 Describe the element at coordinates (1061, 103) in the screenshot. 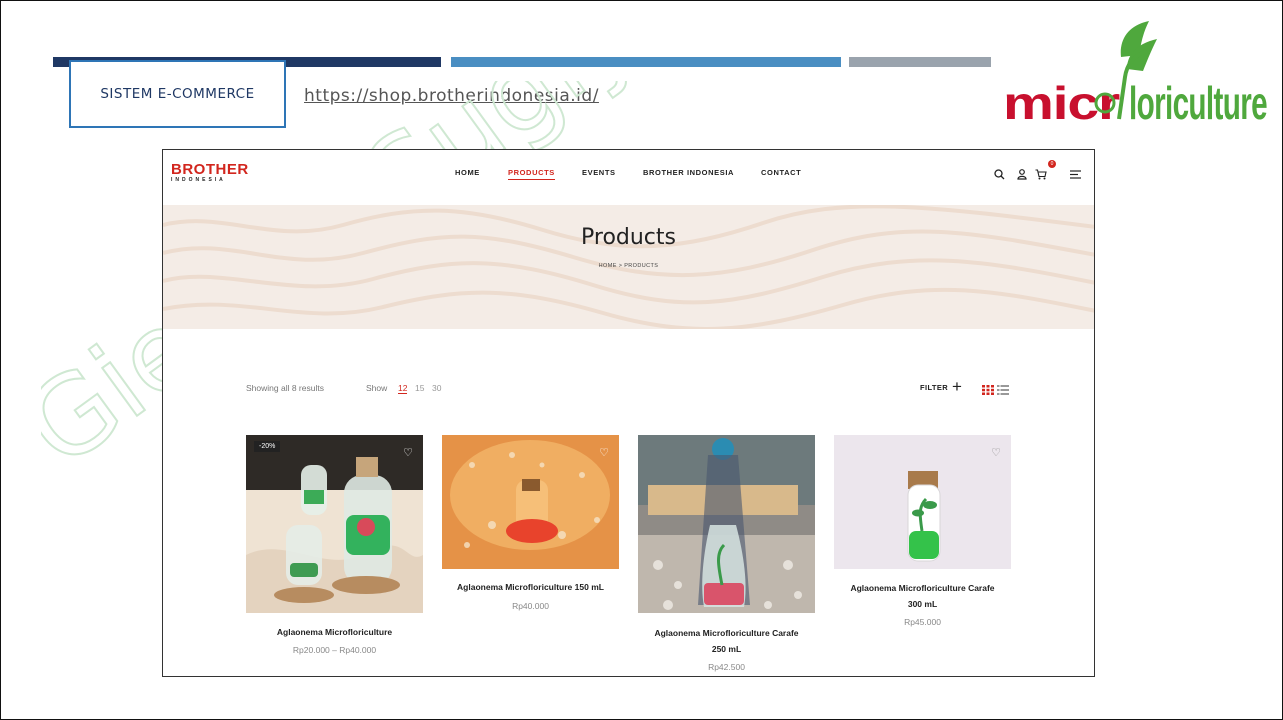

I see `svg-text: micr` at that location.